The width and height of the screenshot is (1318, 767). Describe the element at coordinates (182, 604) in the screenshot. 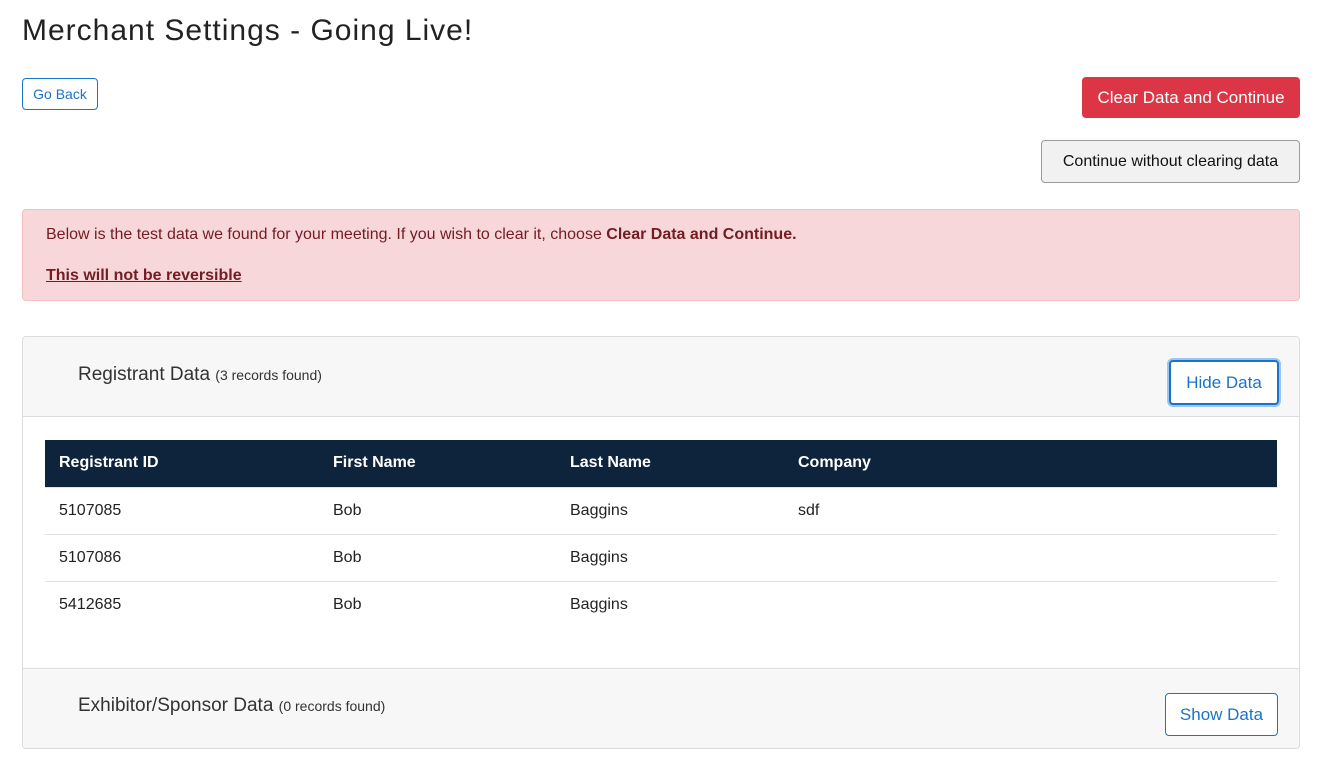

I see `registrant-id-cell: 5412685` at that location.